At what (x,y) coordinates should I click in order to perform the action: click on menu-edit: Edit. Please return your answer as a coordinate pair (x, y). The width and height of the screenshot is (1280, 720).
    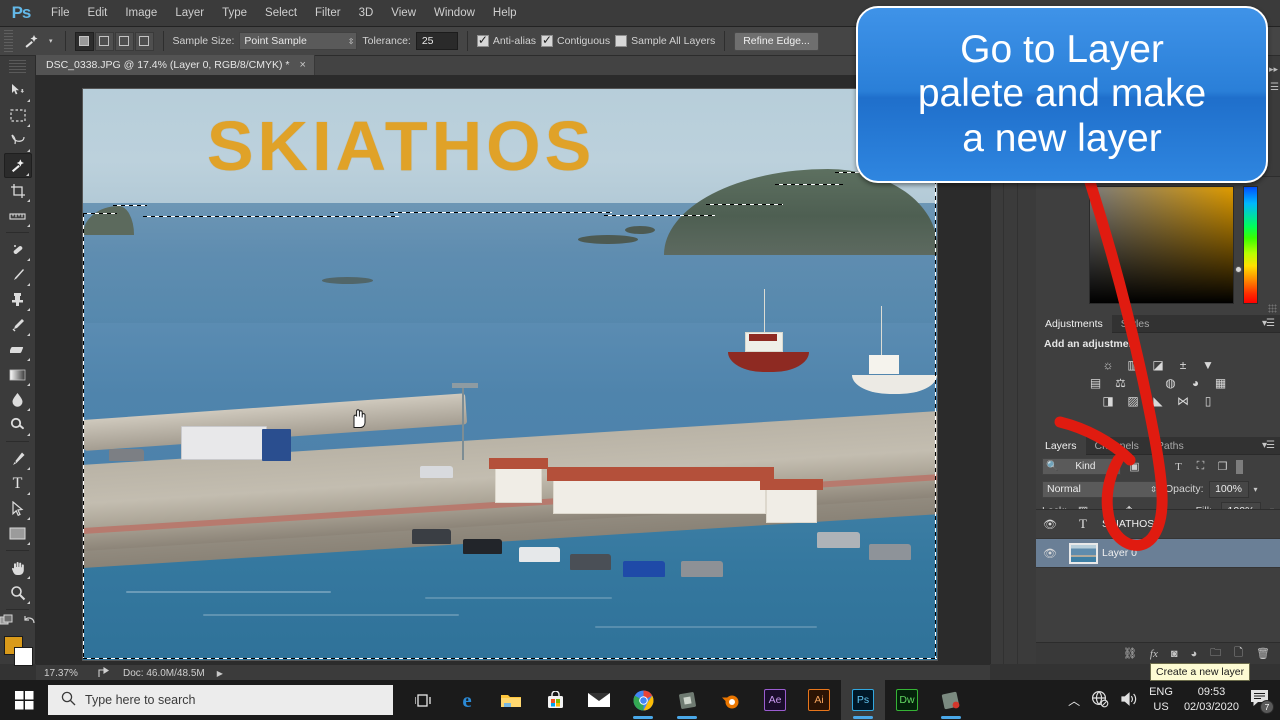
    Looking at the image, I should click on (98, 13).